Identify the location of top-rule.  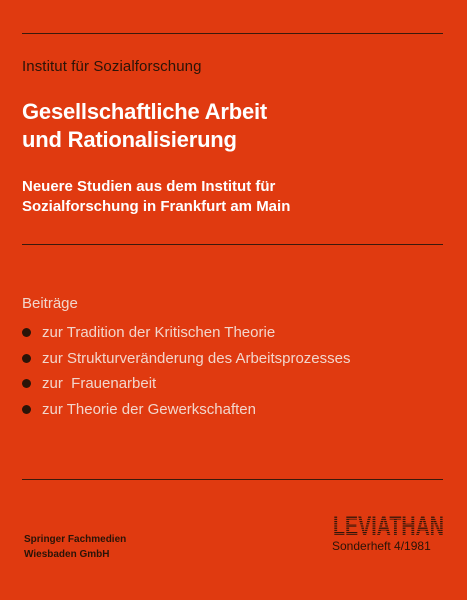
(232, 33).